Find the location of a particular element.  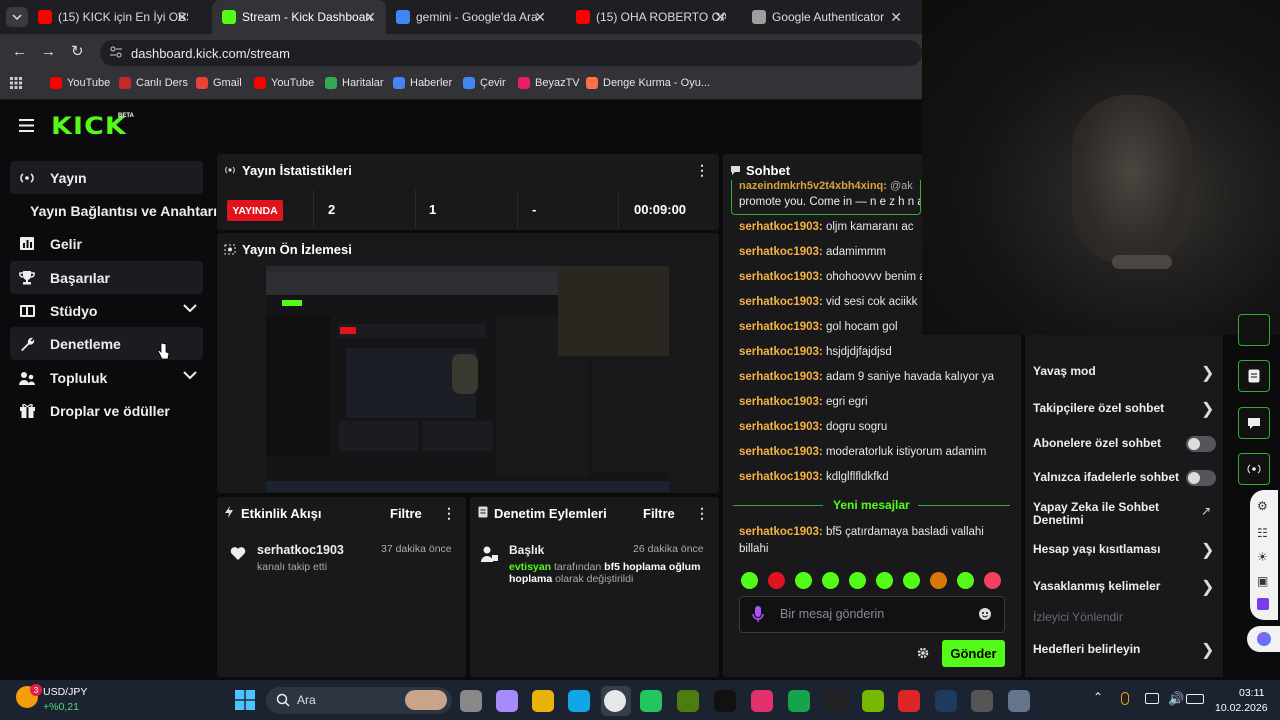

browser-tab: (15) OHA ROBERTO CARLO✕ is located at coordinates (651, 17).